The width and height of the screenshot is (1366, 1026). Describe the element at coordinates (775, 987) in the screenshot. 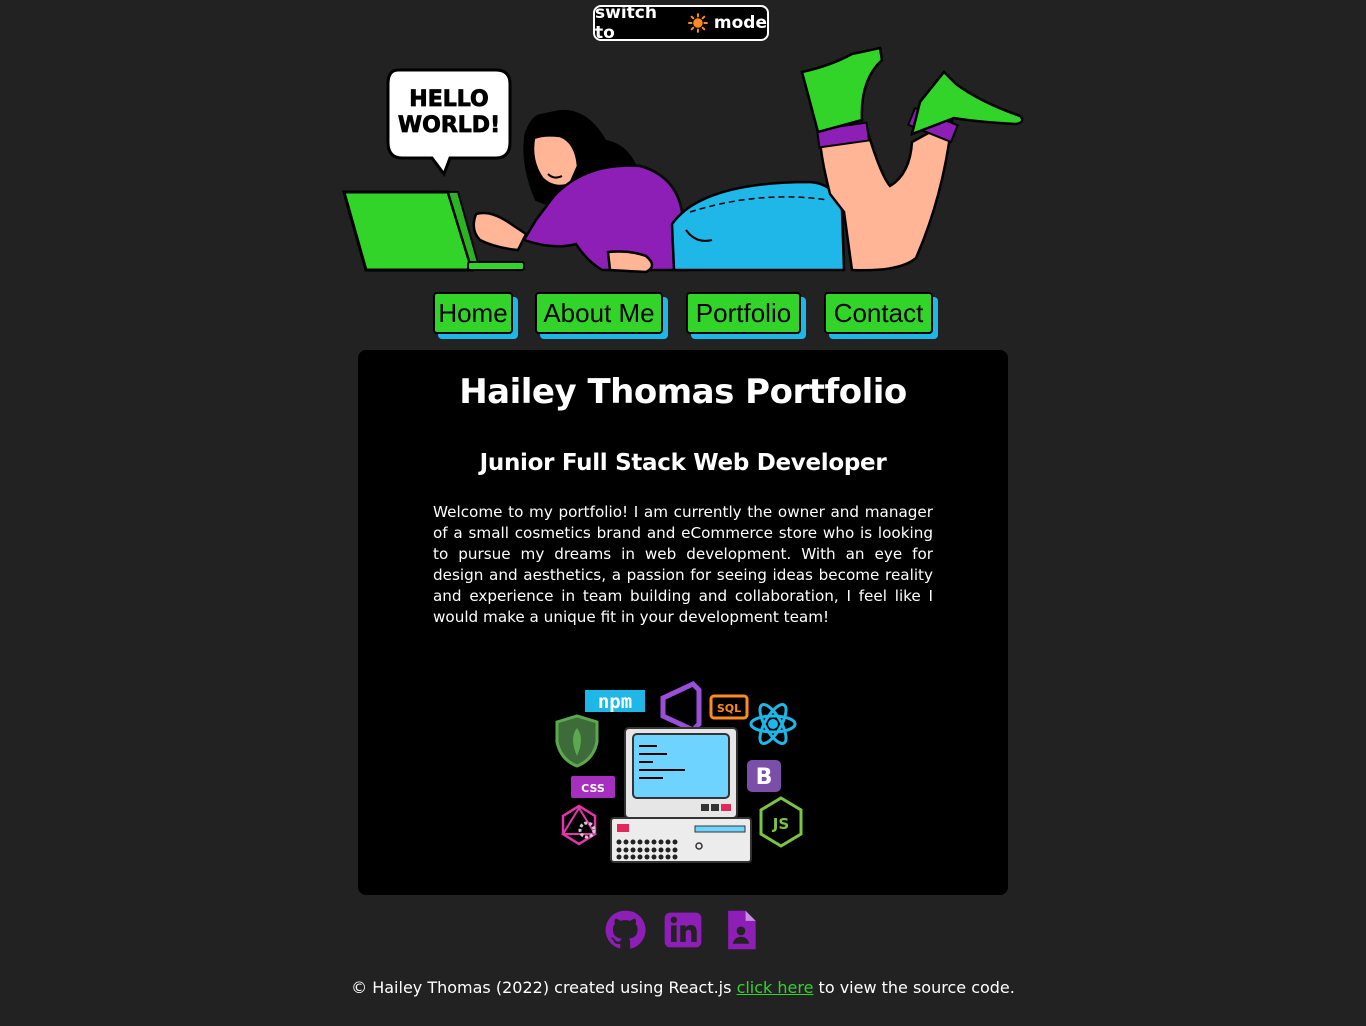

I see `source-code-link: click here` at that location.